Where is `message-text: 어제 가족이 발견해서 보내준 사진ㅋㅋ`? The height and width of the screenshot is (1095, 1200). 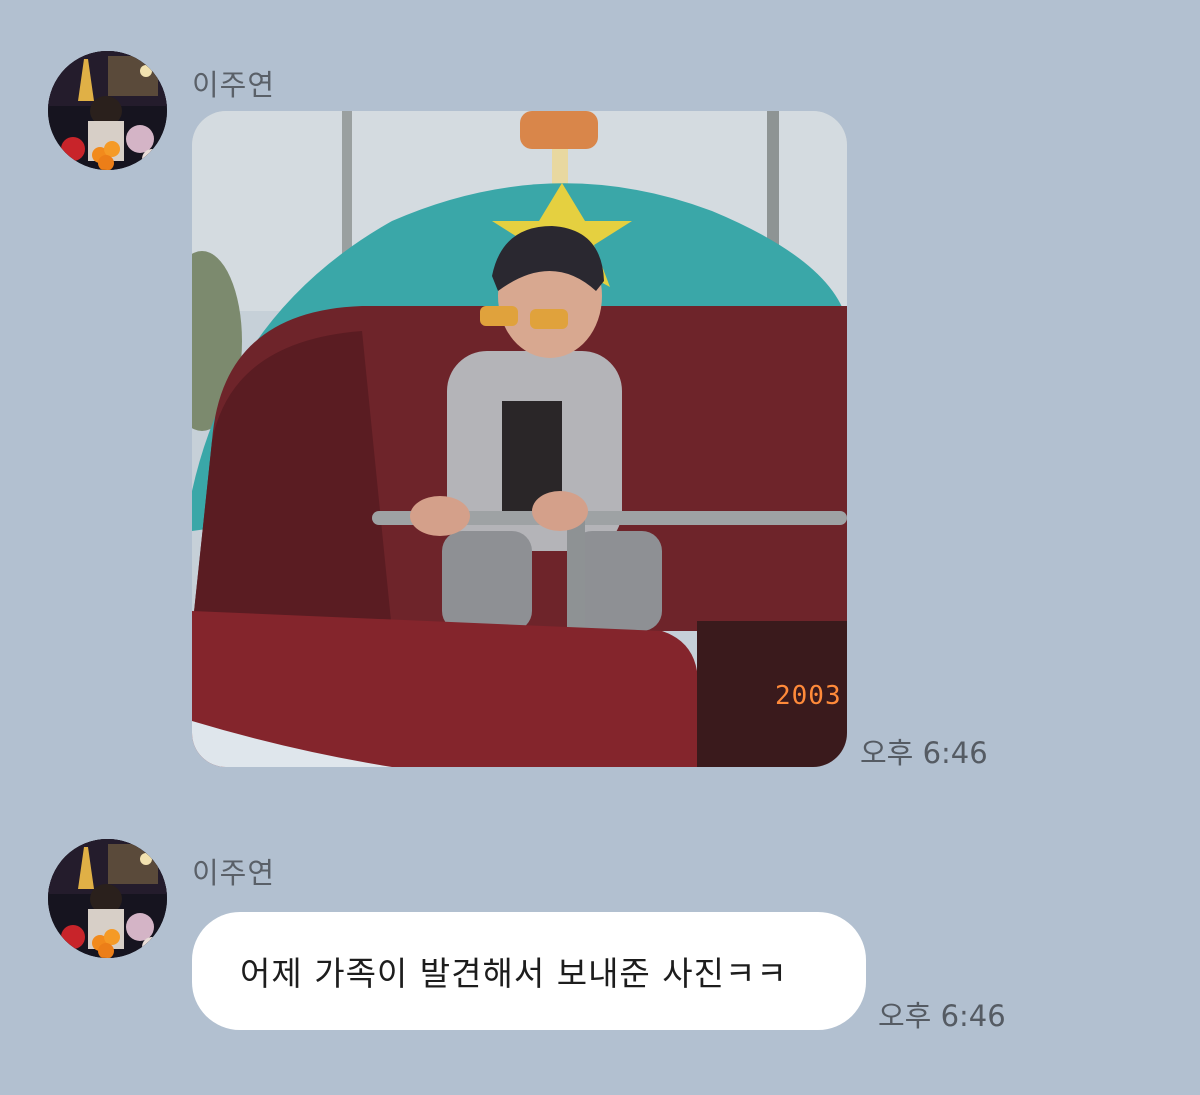
message-text: 어제 가족이 발견해서 보내준 사진ㅋㅋ is located at coordinates (514, 973).